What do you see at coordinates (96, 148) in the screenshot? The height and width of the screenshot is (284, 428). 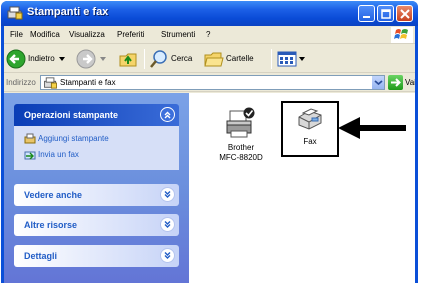 I see `printer-tasks-body: Aggiungi stampante Invia un fax` at bounding box center [96, 148].